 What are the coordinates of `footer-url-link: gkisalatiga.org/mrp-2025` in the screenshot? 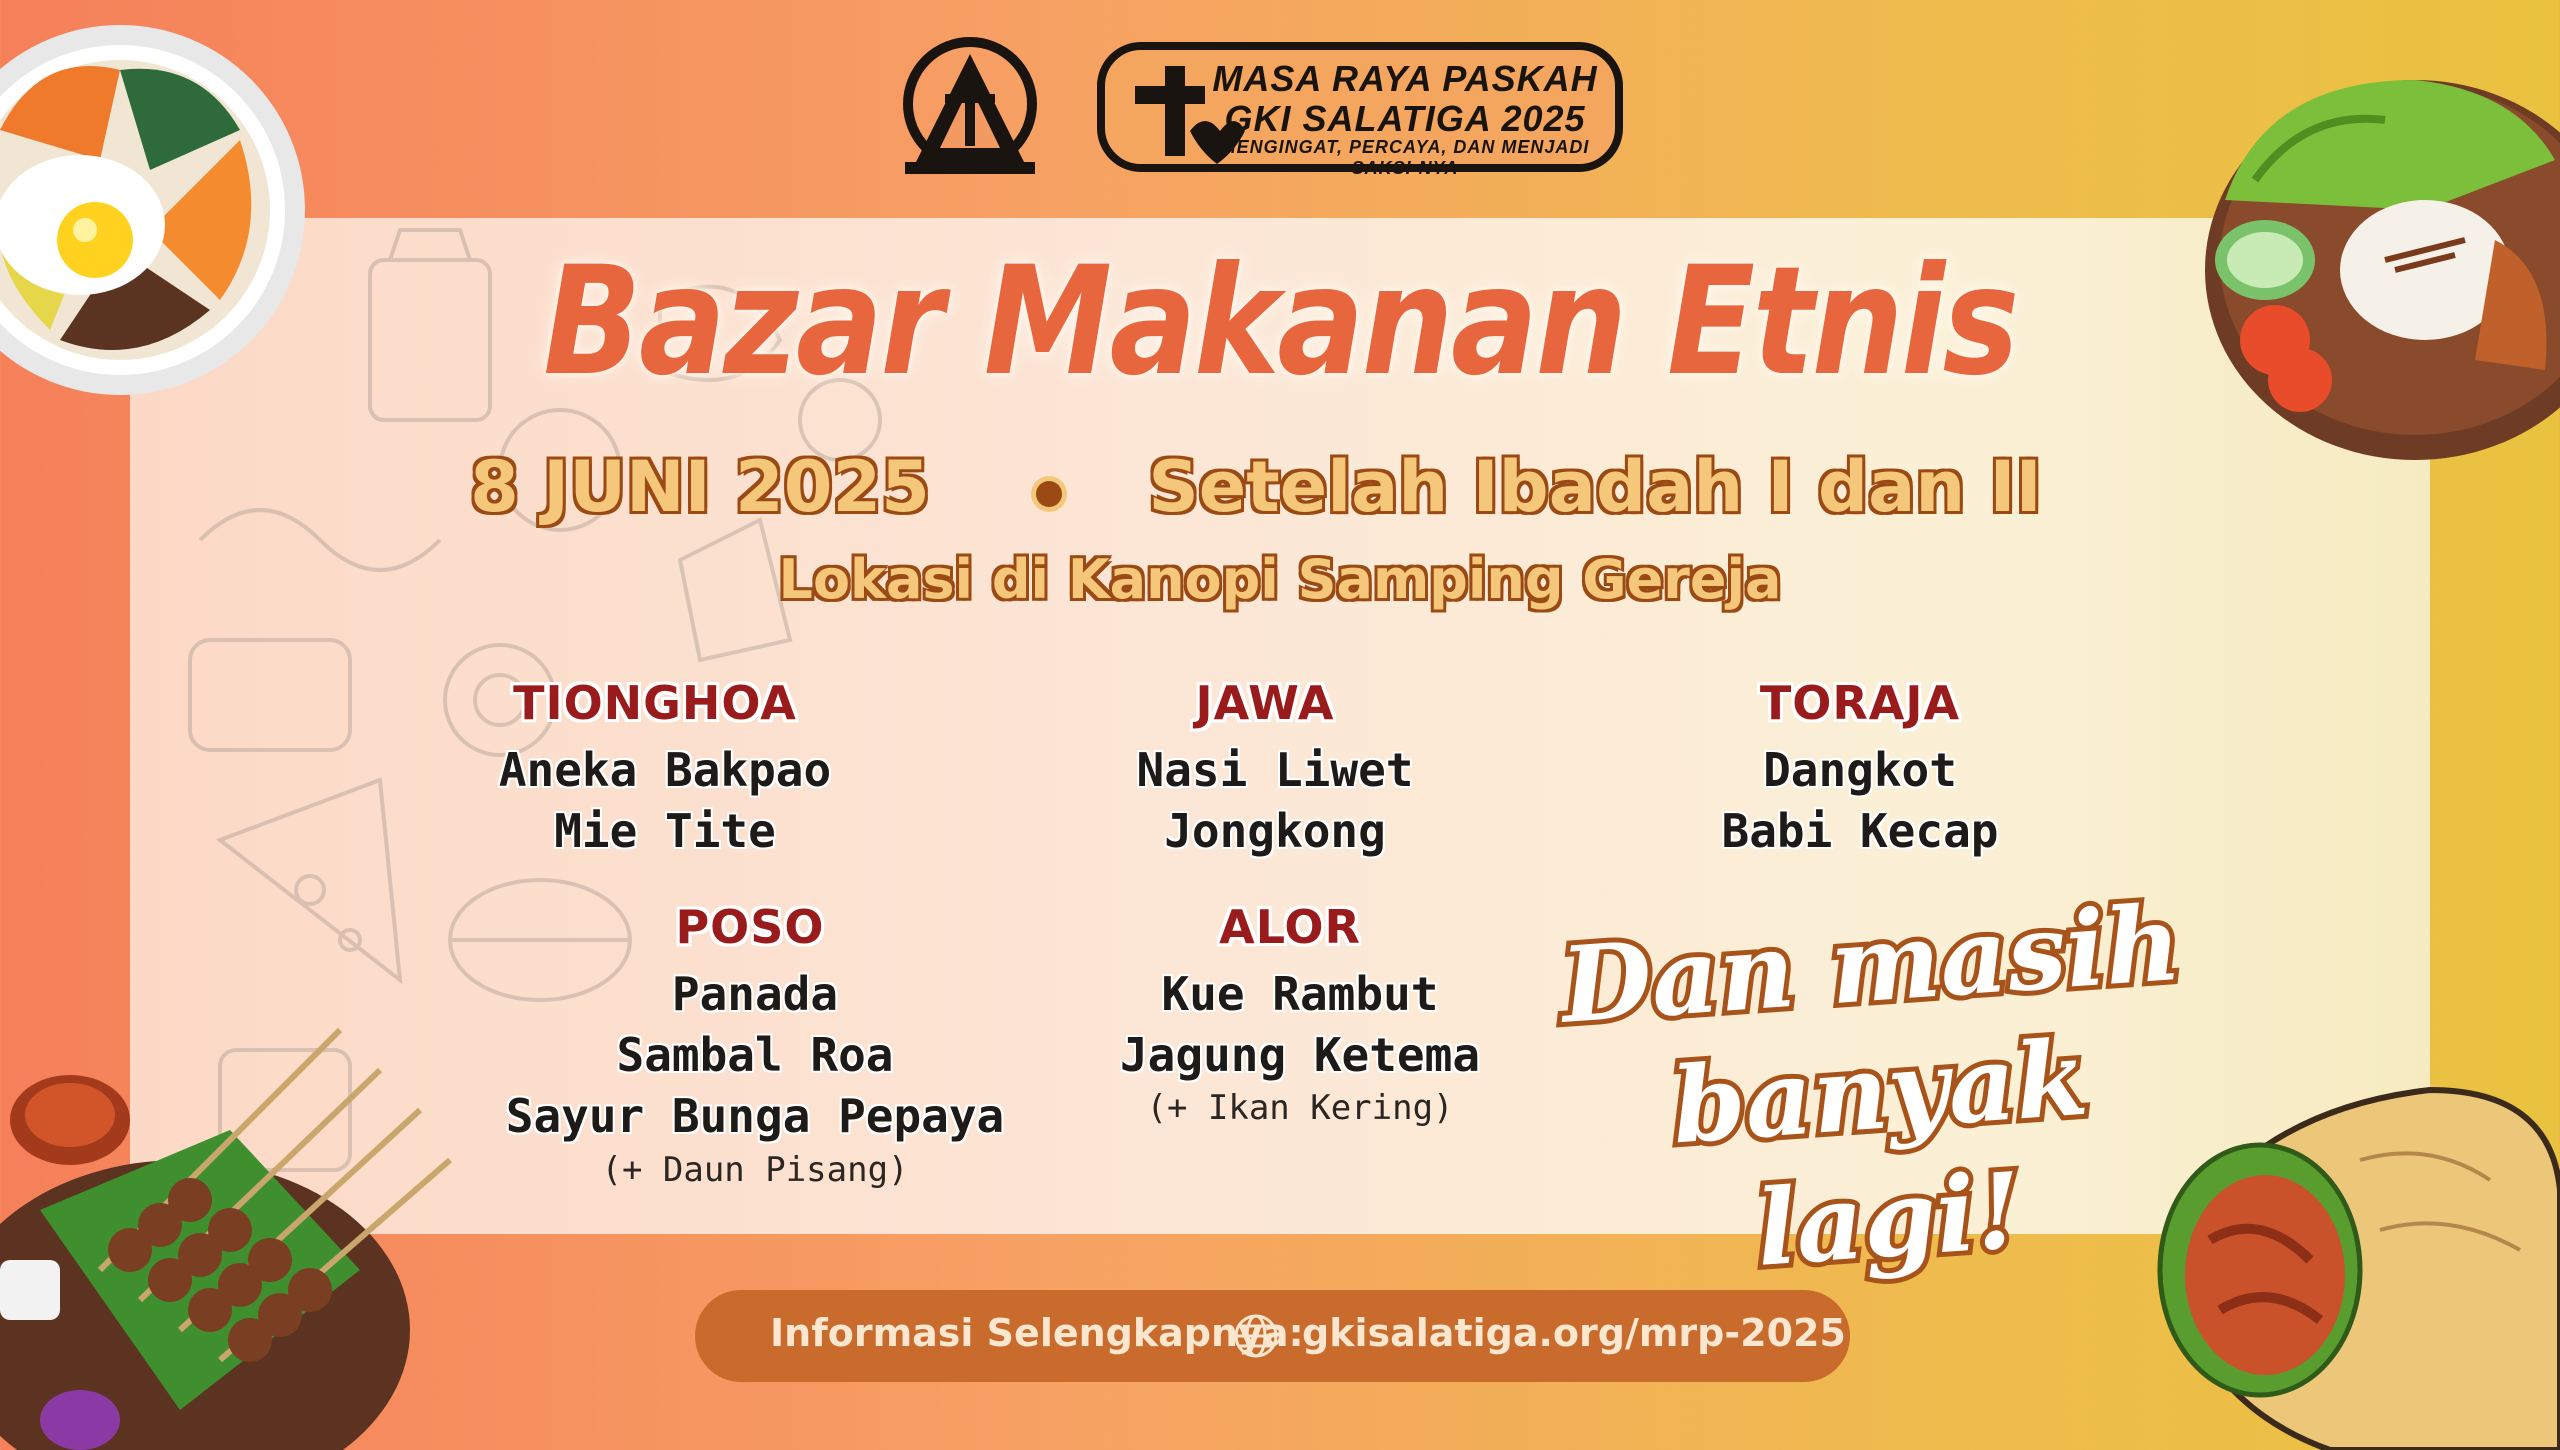 It's located at (1574, 1333).